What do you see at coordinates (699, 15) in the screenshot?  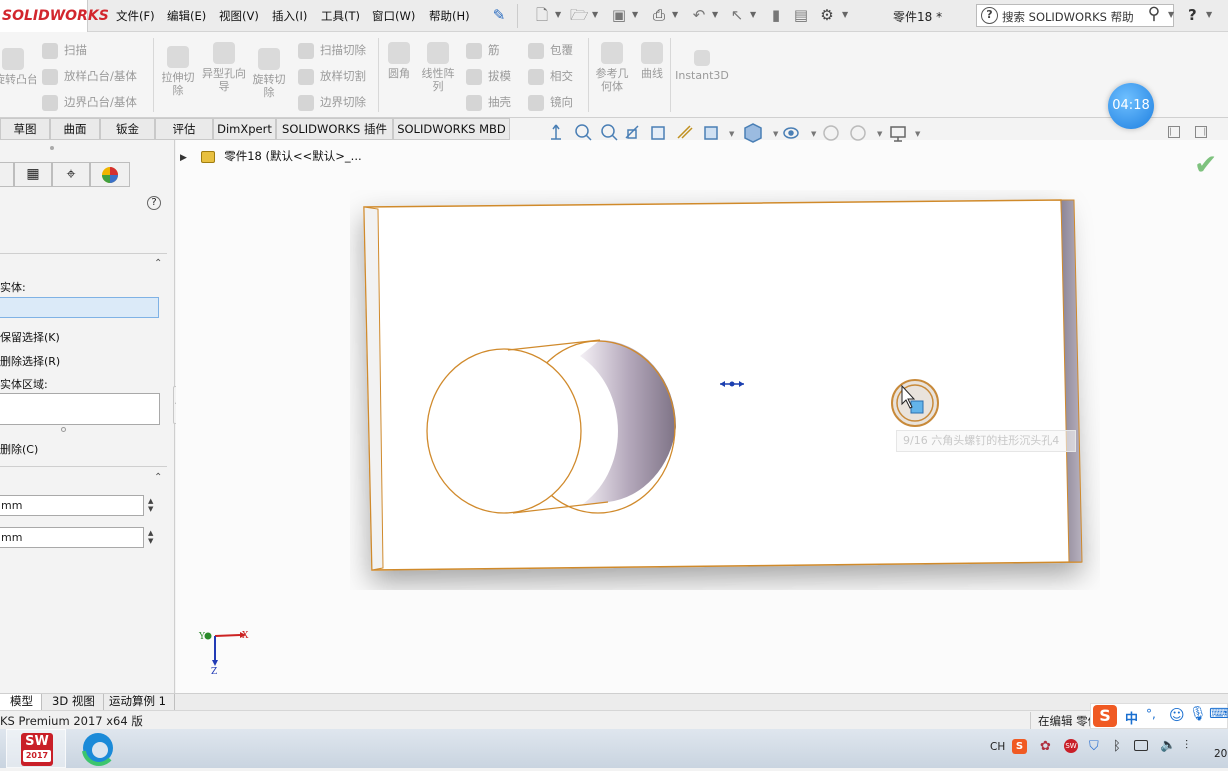 I see `undo-icon: ↶` at bounding box center [699, 15].